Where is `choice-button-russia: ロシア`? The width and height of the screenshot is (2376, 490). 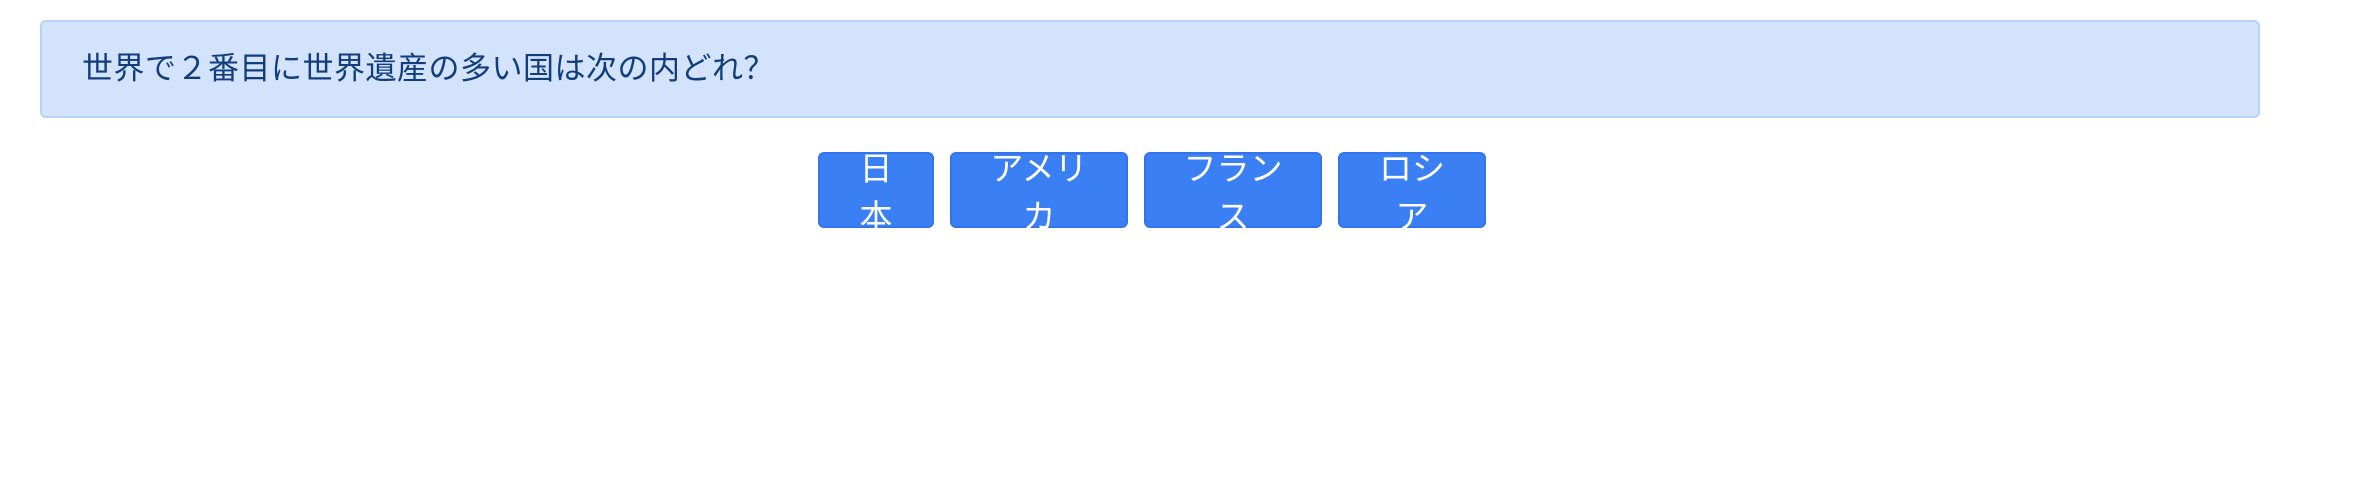 choice-button-russia: ロシア is located at coordinates (1412, 192).